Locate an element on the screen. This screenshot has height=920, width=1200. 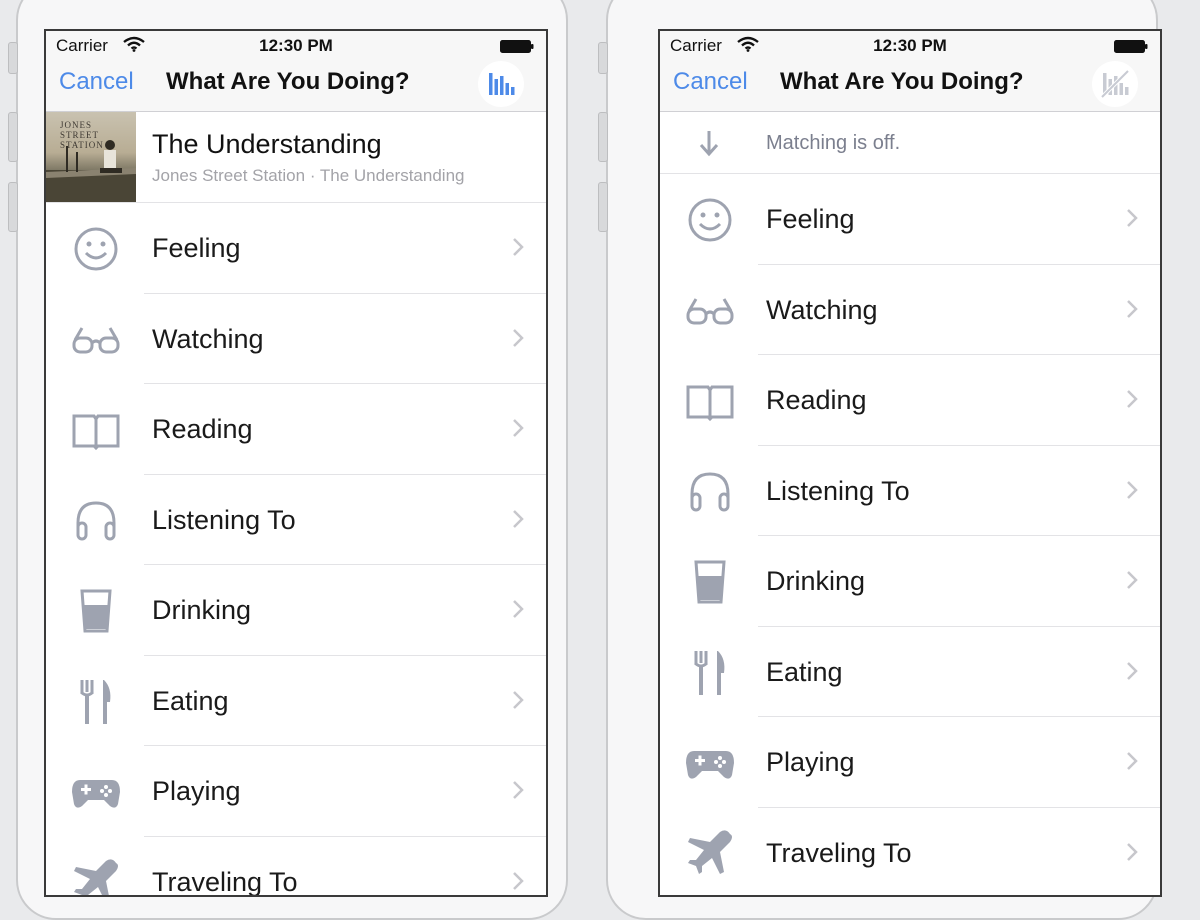
sound-bars-icon is located at coordinates (502, 84).